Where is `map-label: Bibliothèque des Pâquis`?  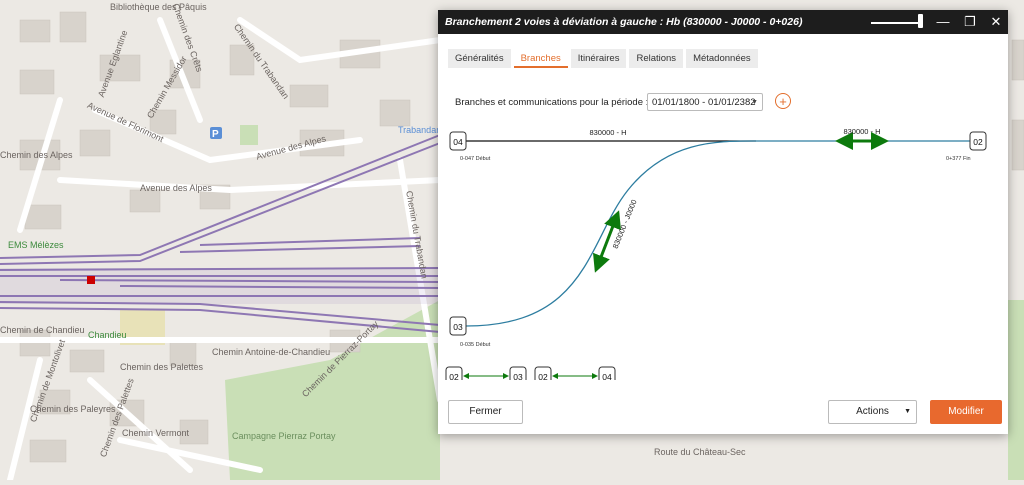 map-label: Bibliothèque des Pâquis is located at coordinates (158, 7).